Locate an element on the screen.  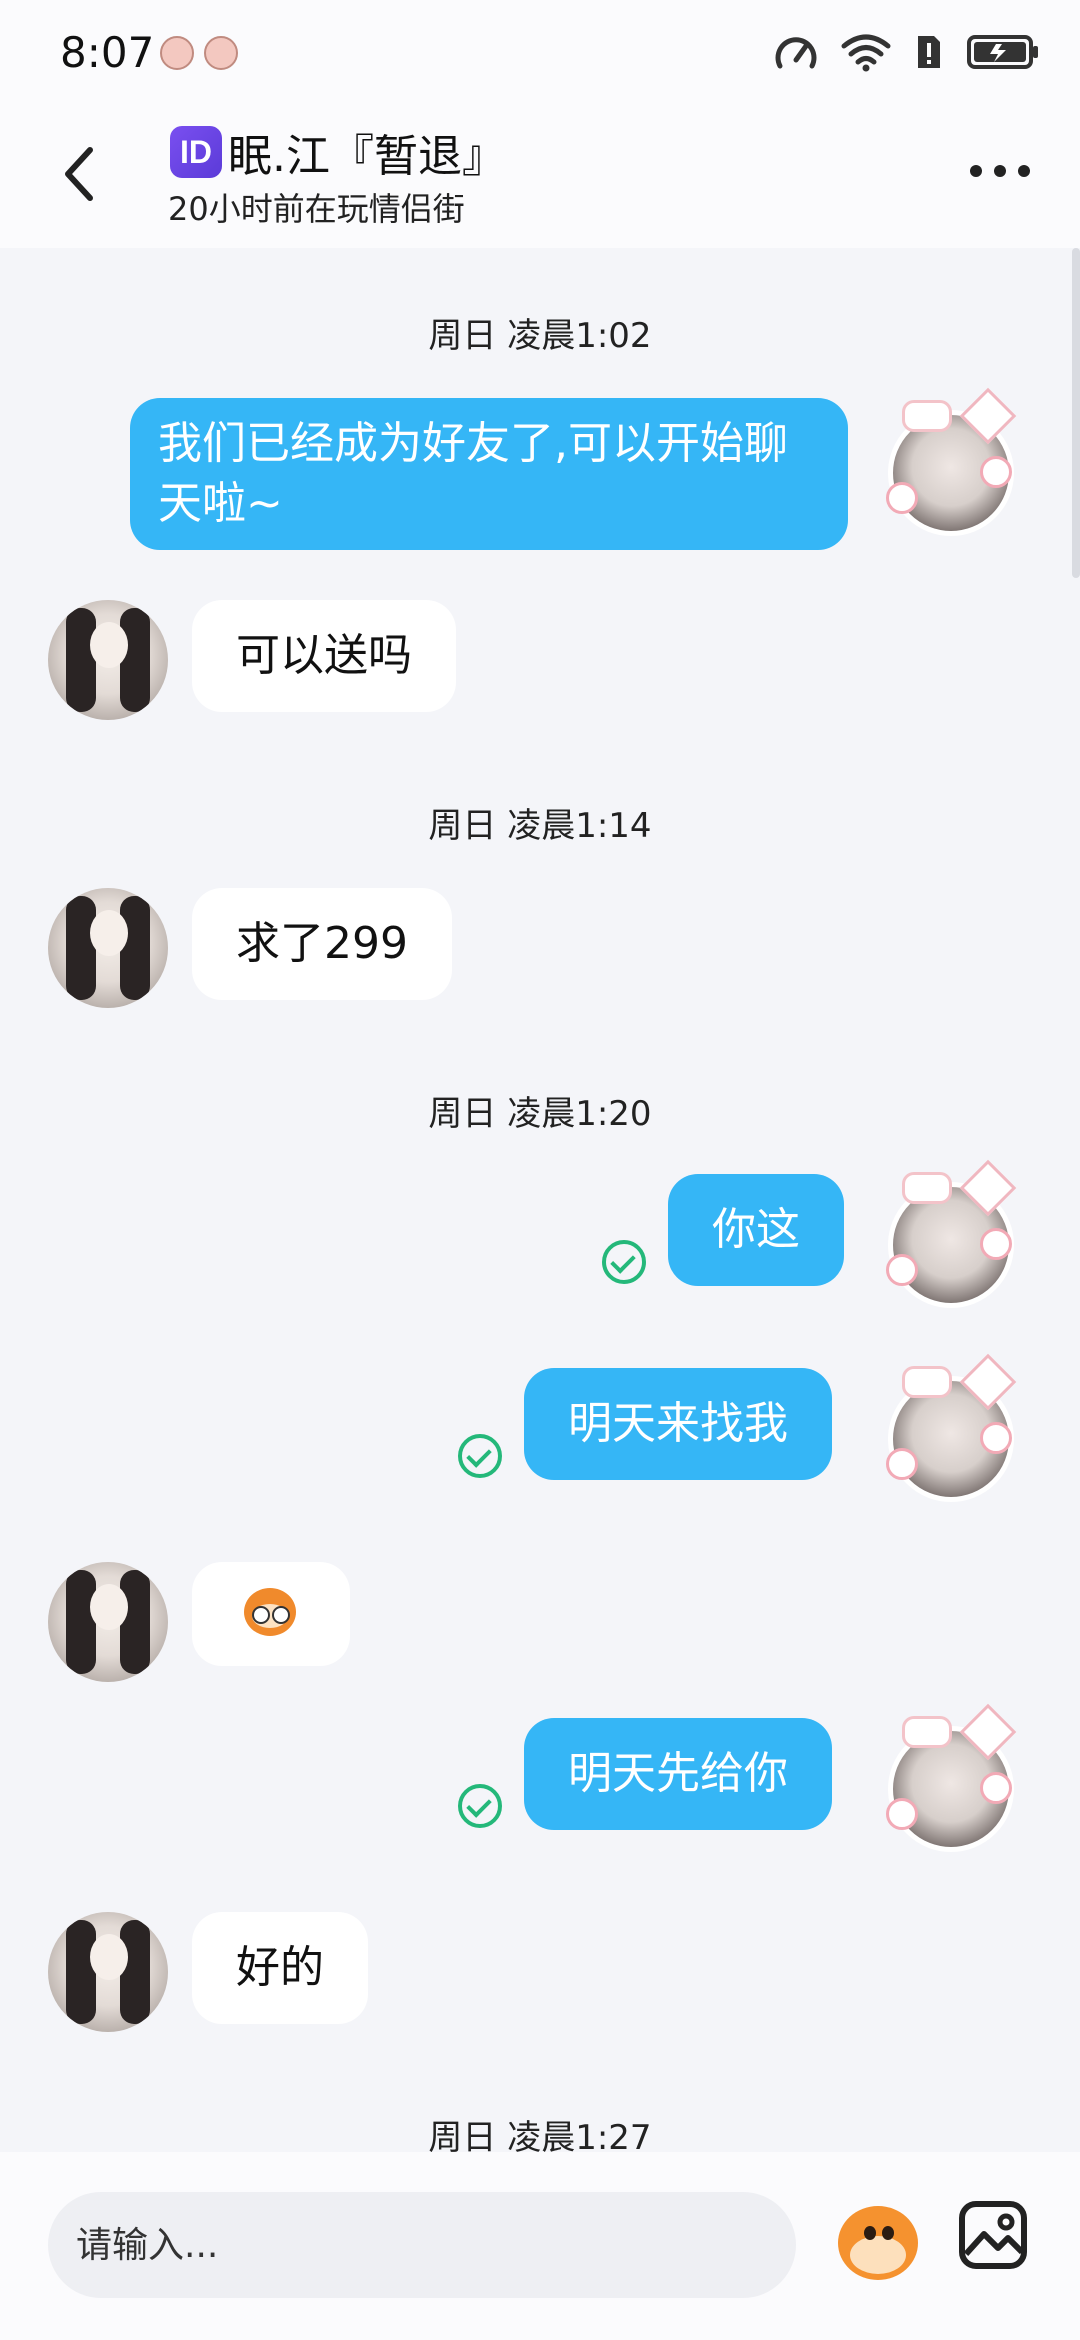
message-bubble-received: 可以送吗 is located at coordinates (324, 656).